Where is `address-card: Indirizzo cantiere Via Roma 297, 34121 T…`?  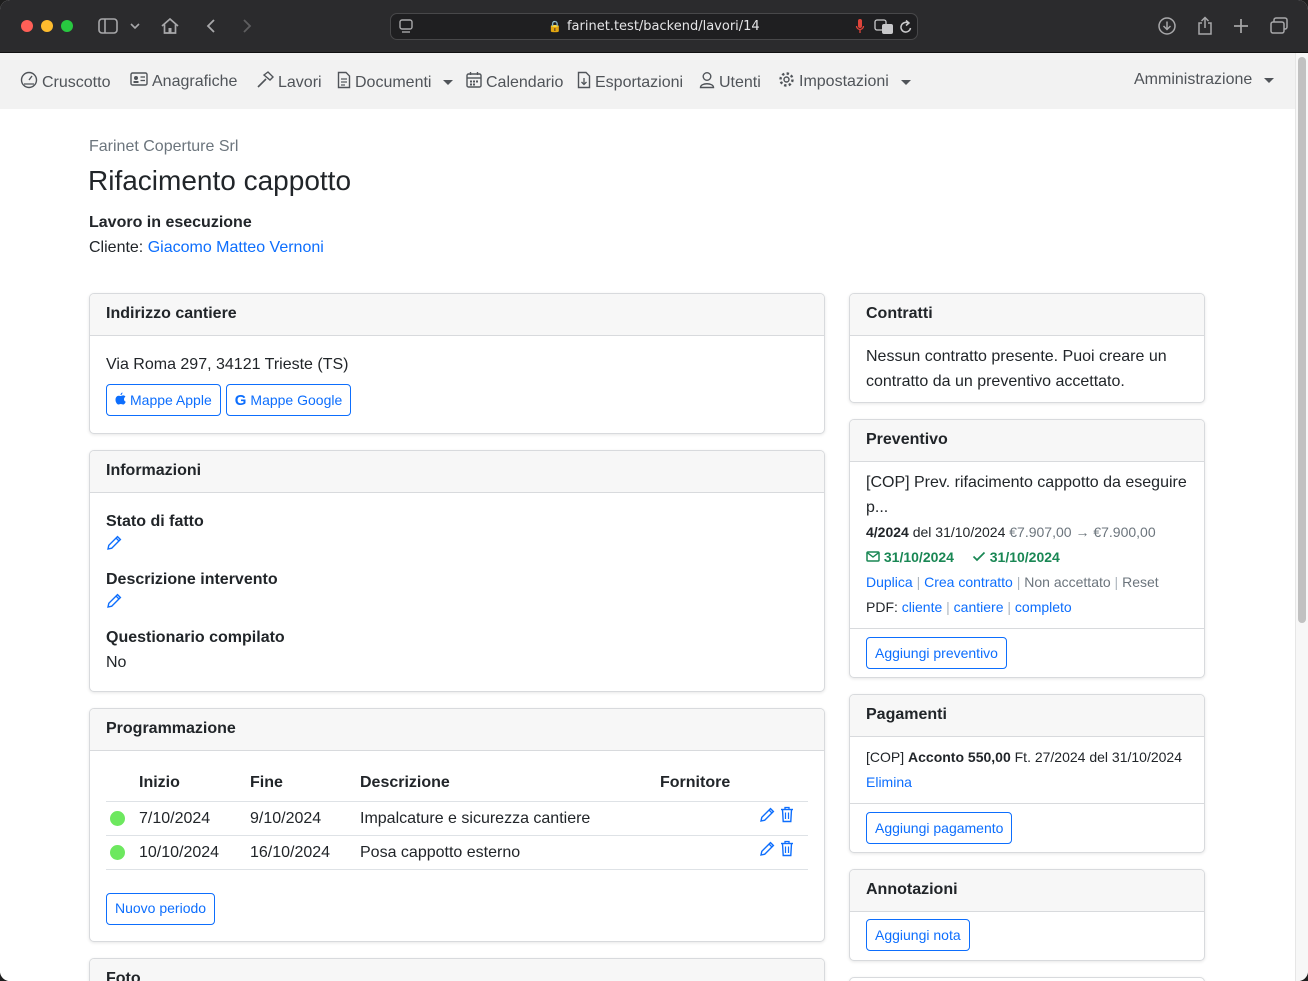 address-card: Indirizzo cantiere Via Roma 297, 34121 T… is located at coordinates (457, 363).